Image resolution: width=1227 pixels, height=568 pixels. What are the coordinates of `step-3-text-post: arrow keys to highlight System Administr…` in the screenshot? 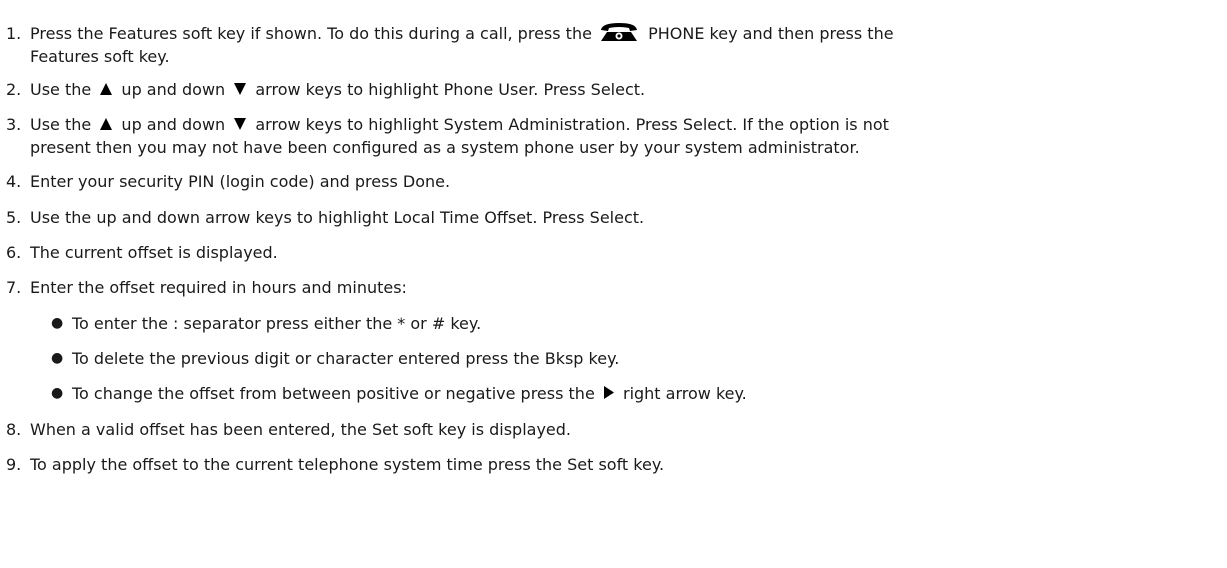 It's located at (572, 124).